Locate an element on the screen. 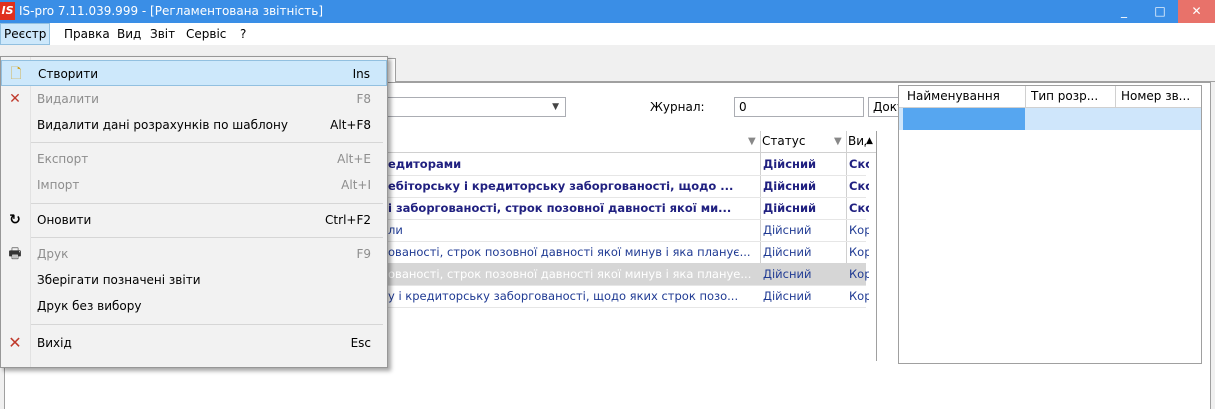 The image size is (1215, 409). delete-doc-icon: ✕ is located at coordinates (15, 99).